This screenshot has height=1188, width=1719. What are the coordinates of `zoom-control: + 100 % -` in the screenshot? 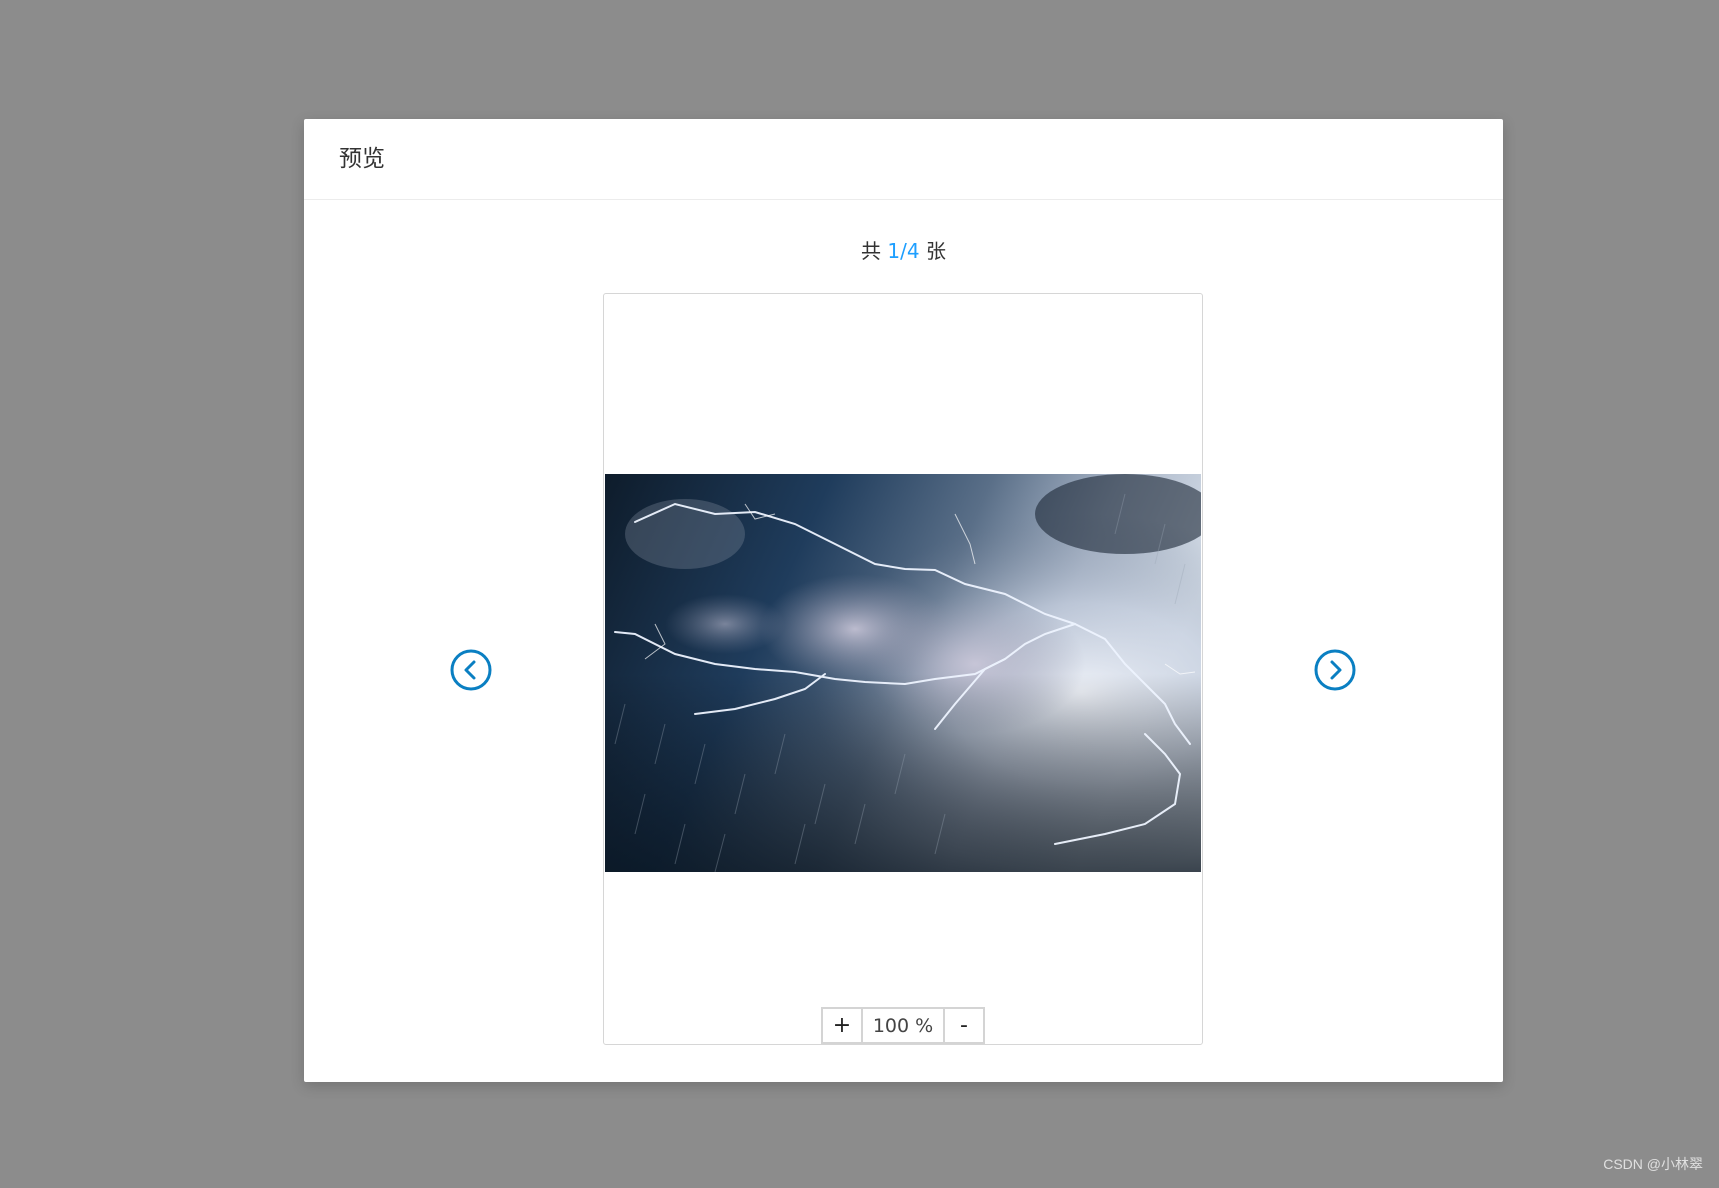 It's located at (903, 1025).